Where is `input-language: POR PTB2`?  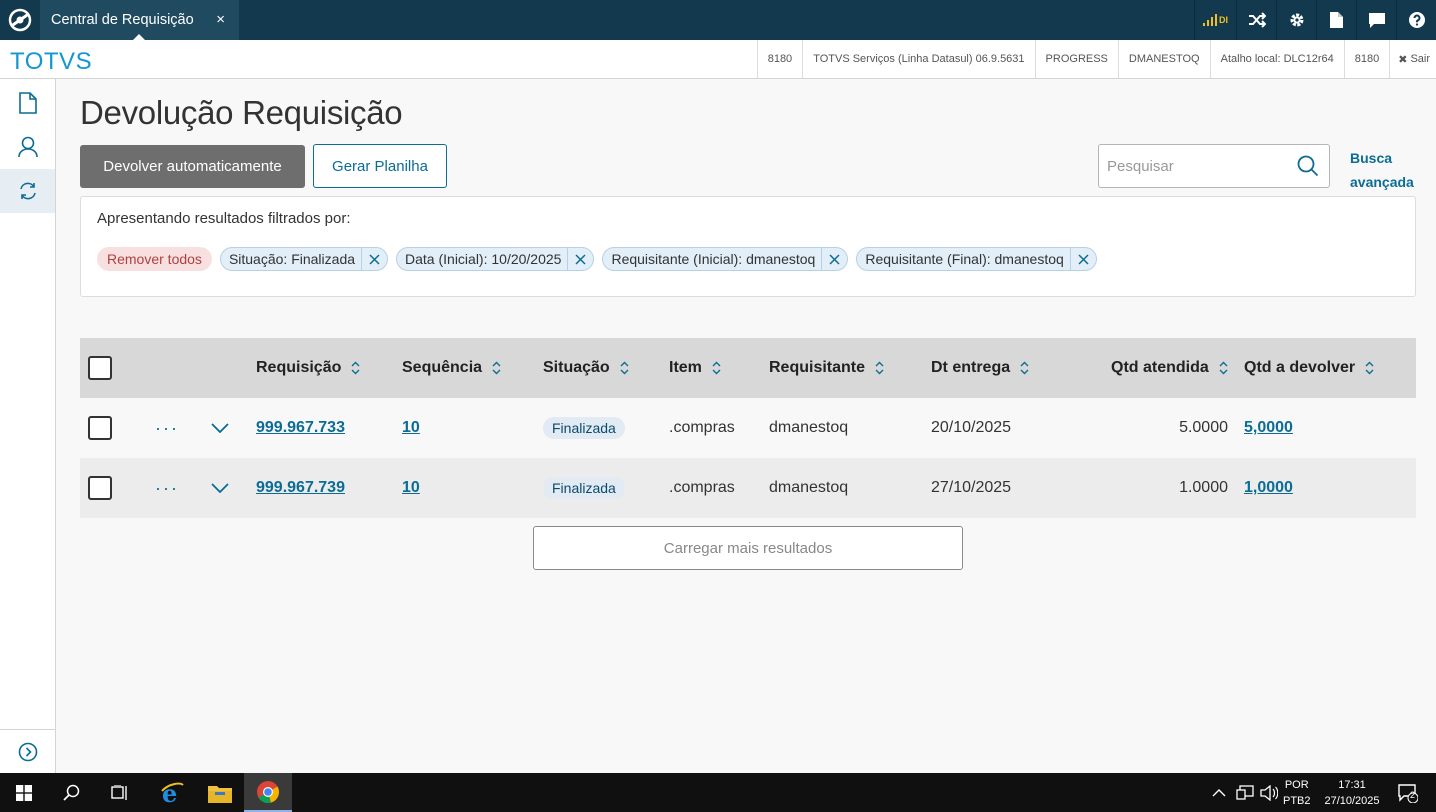
input-language: POR PTB2 is located at coordinates (1297, 793).